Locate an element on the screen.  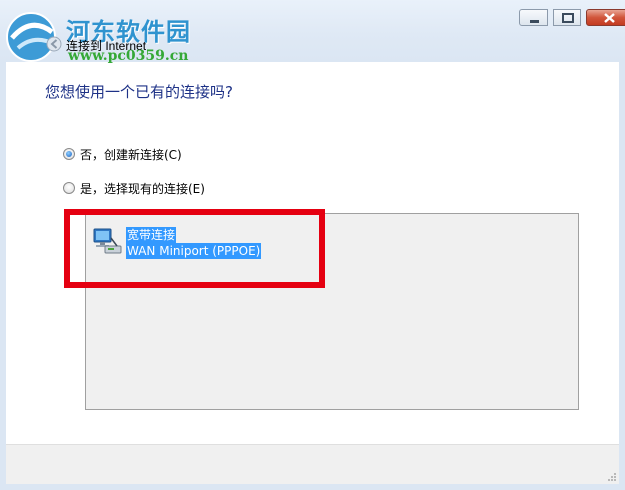
minimize-button is located at coordinates (533, 17).